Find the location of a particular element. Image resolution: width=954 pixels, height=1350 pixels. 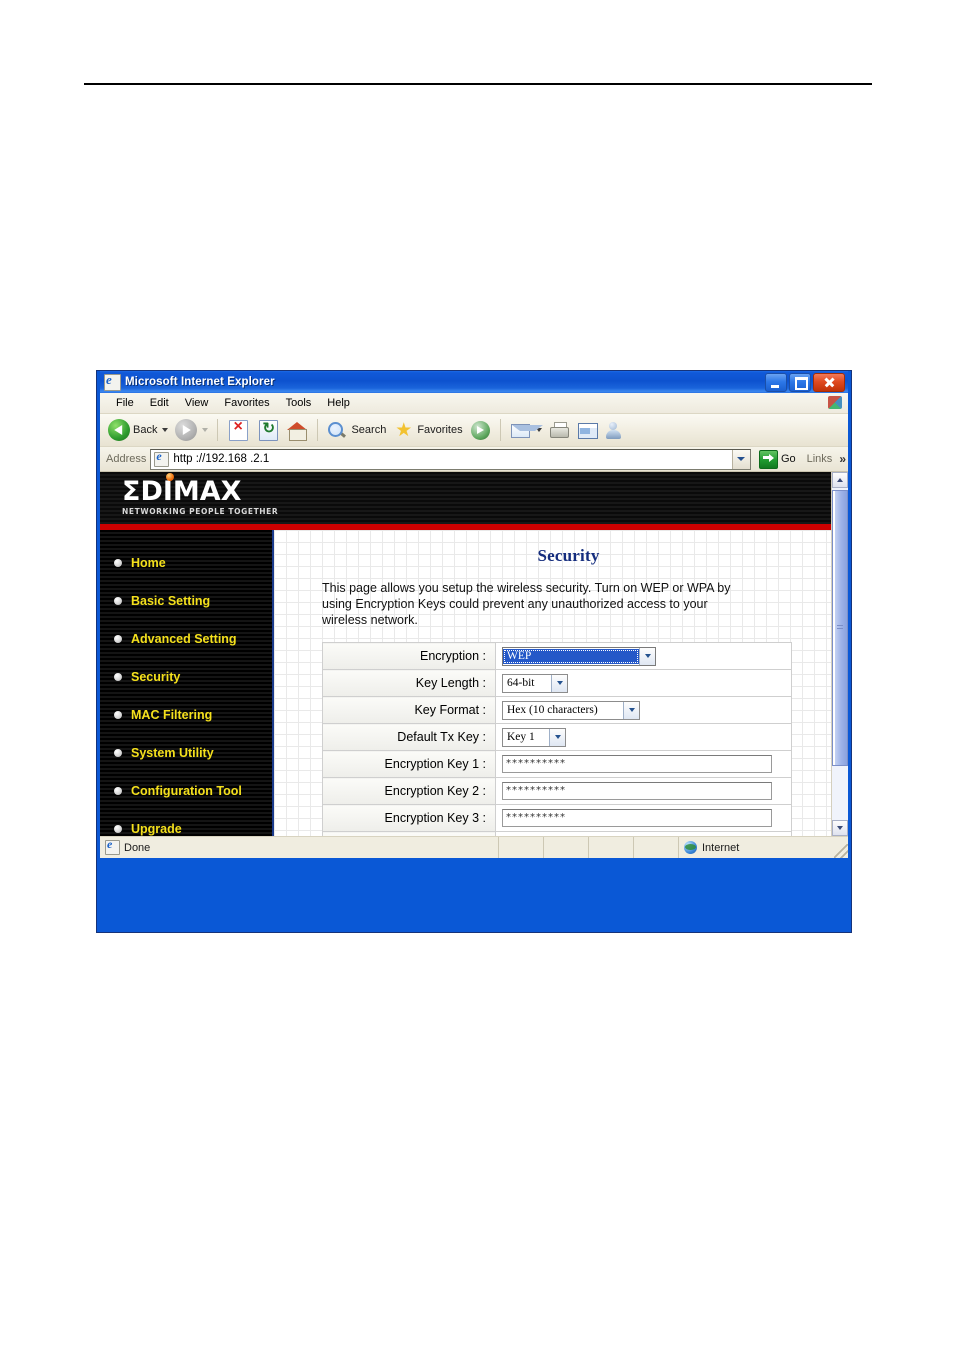

menu-item-help: Help is located at coordinates (338, 403).